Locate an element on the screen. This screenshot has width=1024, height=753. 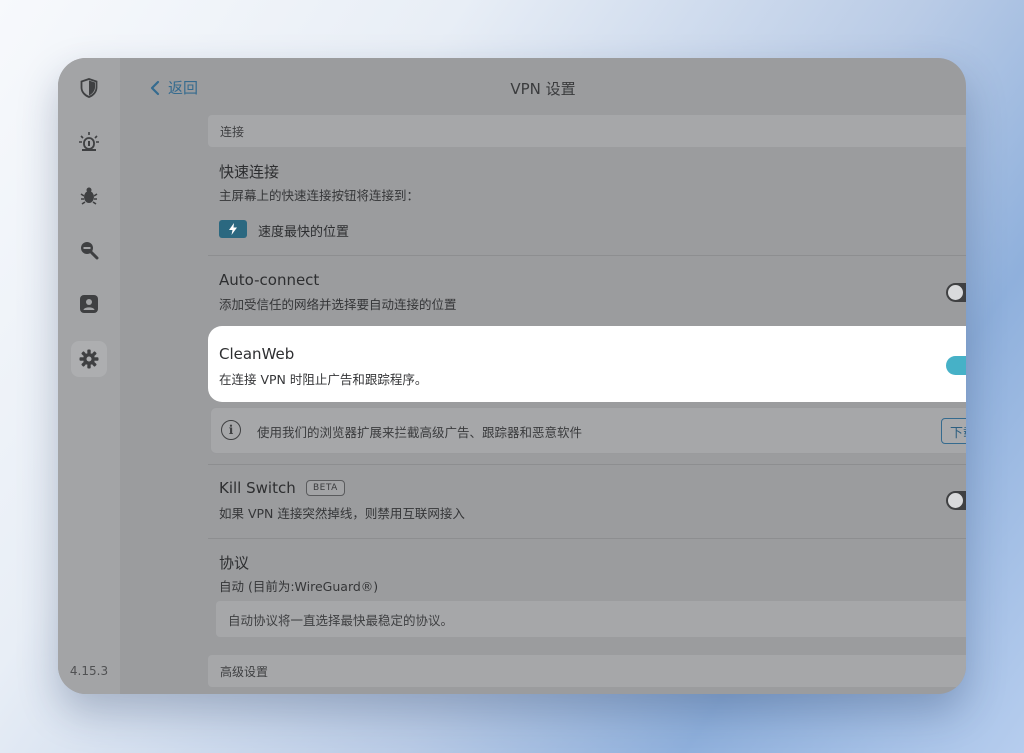
gear-icon is located at coordinates (89, 359).